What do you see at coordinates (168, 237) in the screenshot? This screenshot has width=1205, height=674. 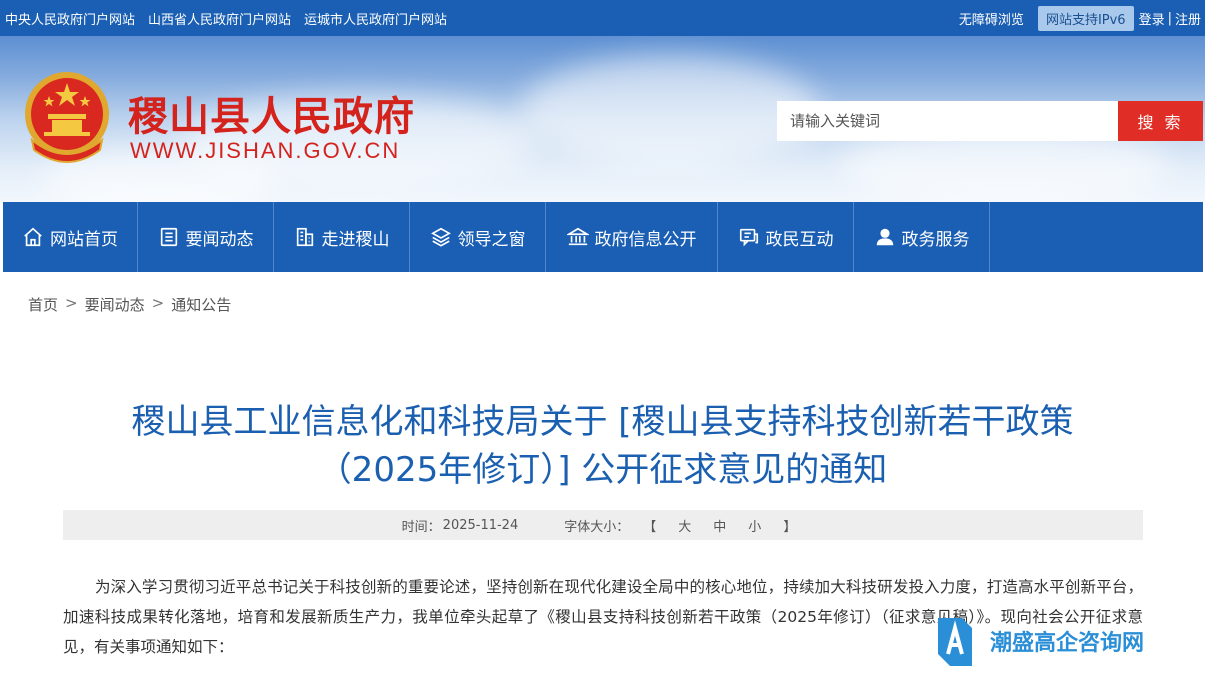 I see `news-icon` at bounding box center [168, 237].